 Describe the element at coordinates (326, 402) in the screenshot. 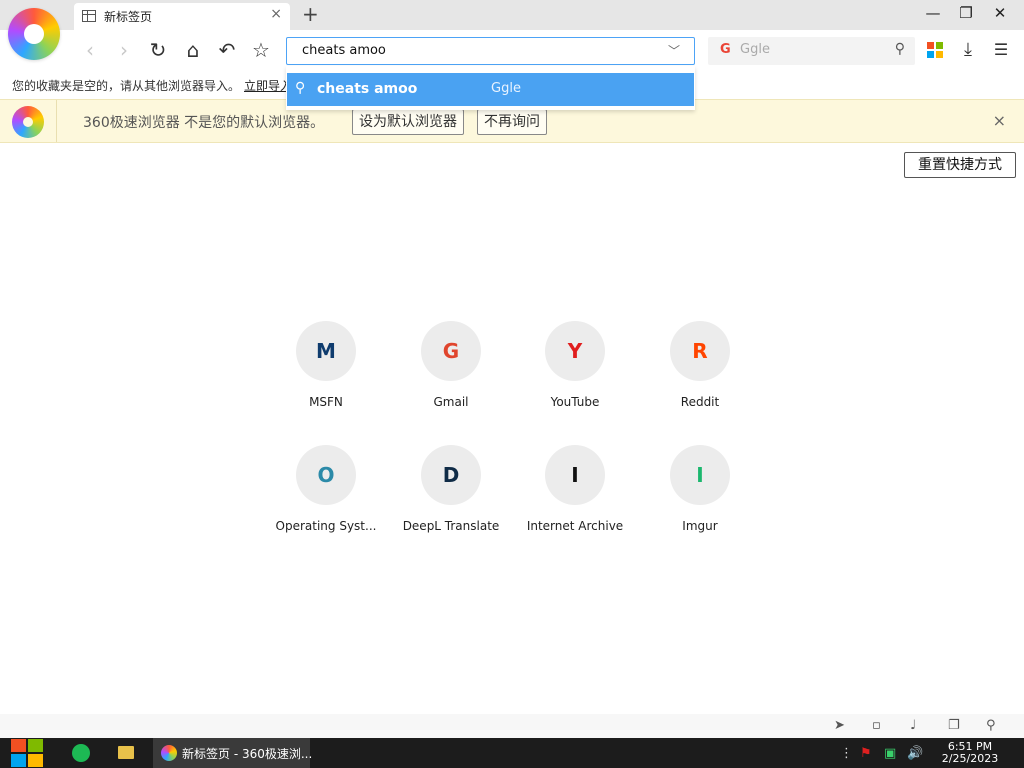

I see `shortcut-label: MSFN` at that location.